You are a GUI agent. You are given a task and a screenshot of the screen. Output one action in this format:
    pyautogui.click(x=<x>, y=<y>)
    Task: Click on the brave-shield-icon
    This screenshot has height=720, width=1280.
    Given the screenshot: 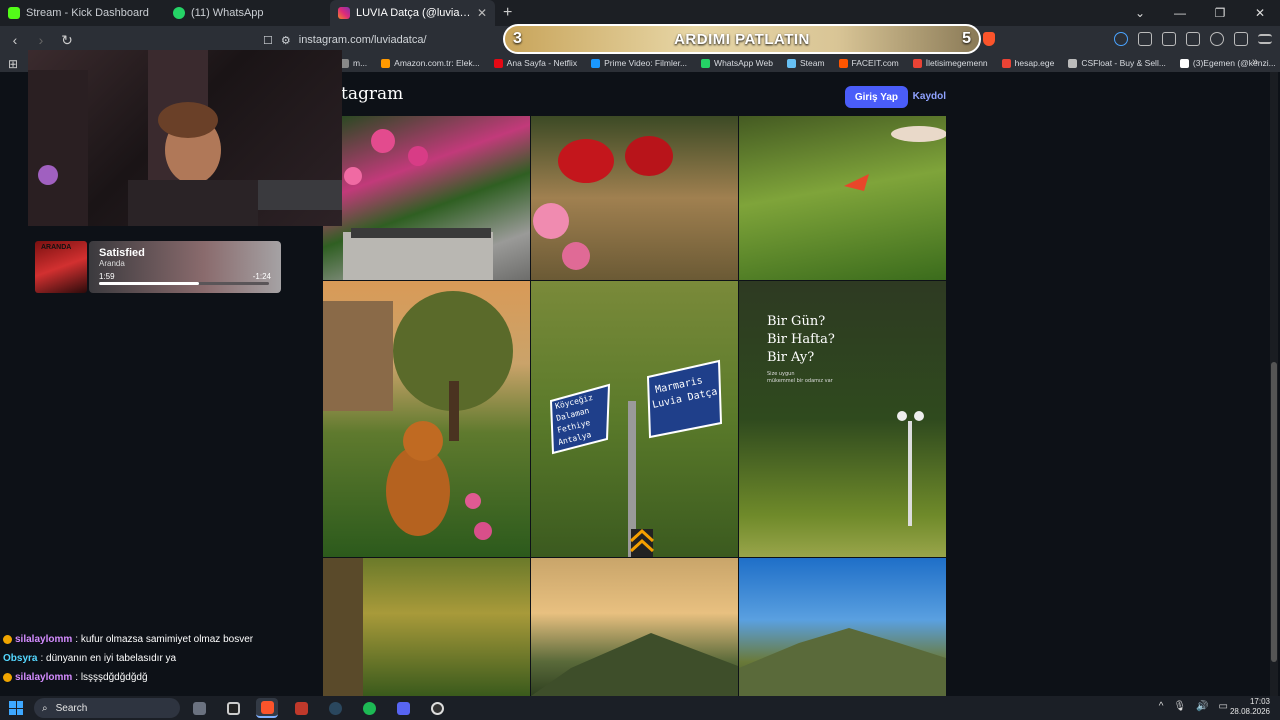 What is the action you would take?
    pyautogui.click(x=989, y=39)
    